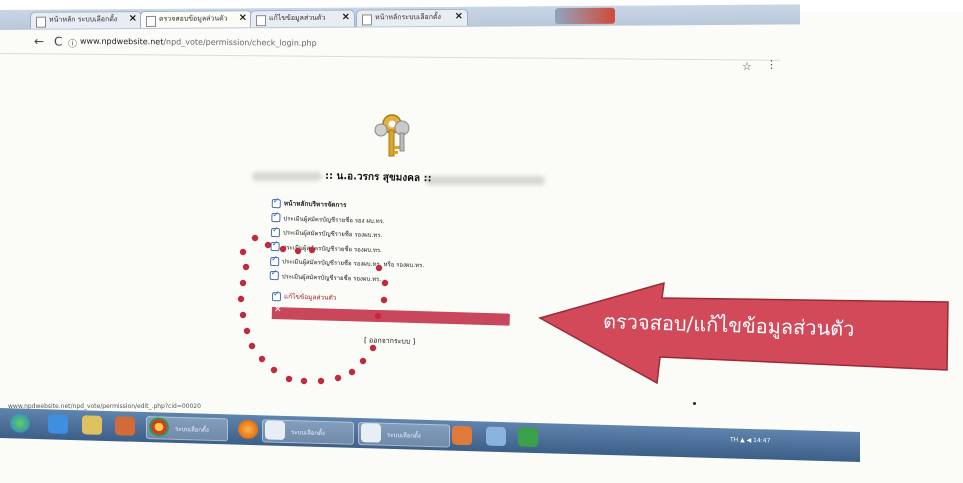 The height and width of the screenshot is (483, 963). I want to click on paint-icon, so click(496, 436).